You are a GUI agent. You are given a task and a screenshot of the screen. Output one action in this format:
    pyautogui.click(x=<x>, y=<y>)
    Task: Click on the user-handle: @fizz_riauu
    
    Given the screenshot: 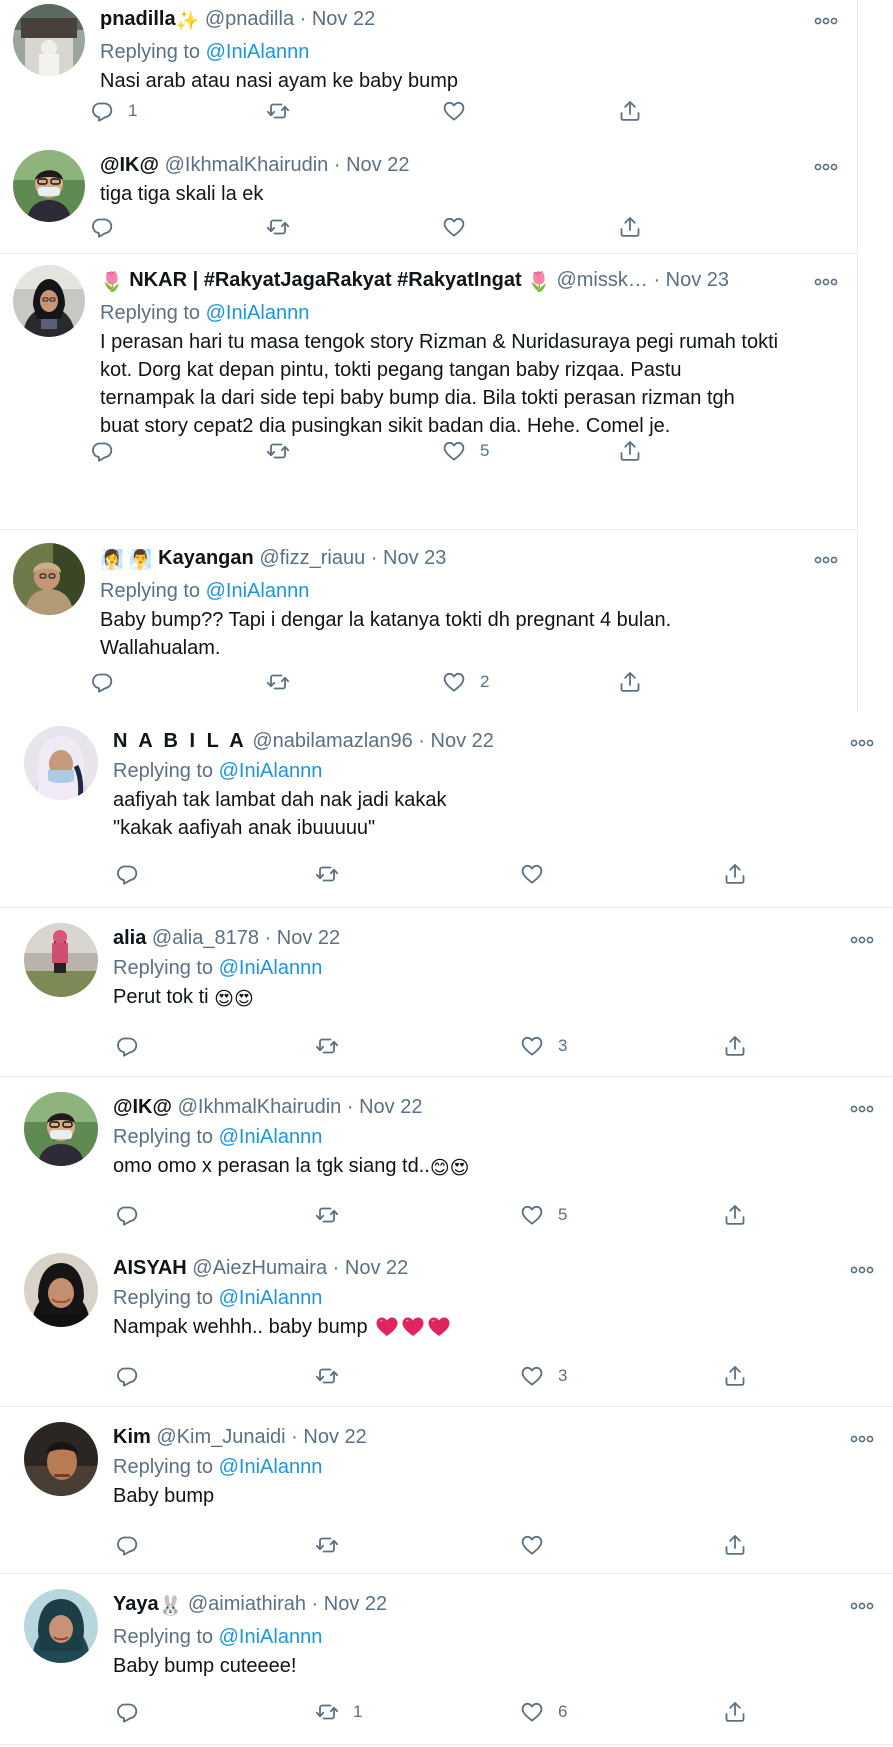 What is the action you would take?
    pyautogui.click(x=312, y=558)
    